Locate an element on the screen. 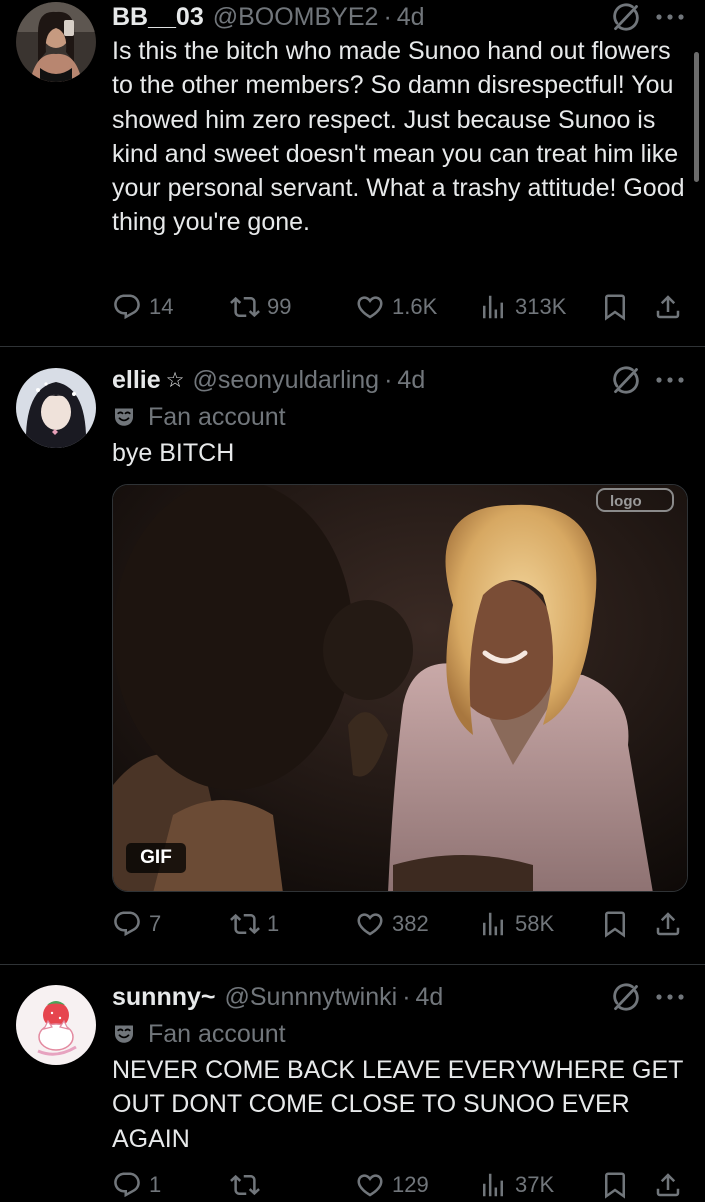 This screenshot has height=1202, width=705. post-header: BB__03 @BOOMBYE2 · 4d is located at coordinates (268, 17).